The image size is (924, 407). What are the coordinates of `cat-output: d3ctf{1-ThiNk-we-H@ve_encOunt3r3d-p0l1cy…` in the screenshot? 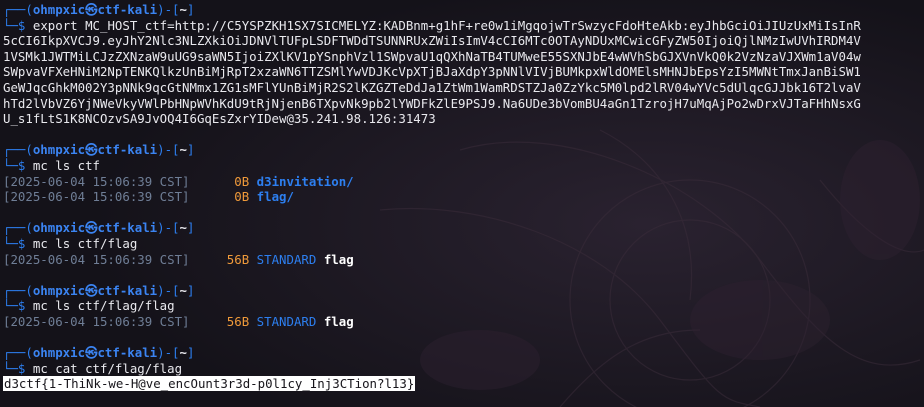 It's located at (462, 384).